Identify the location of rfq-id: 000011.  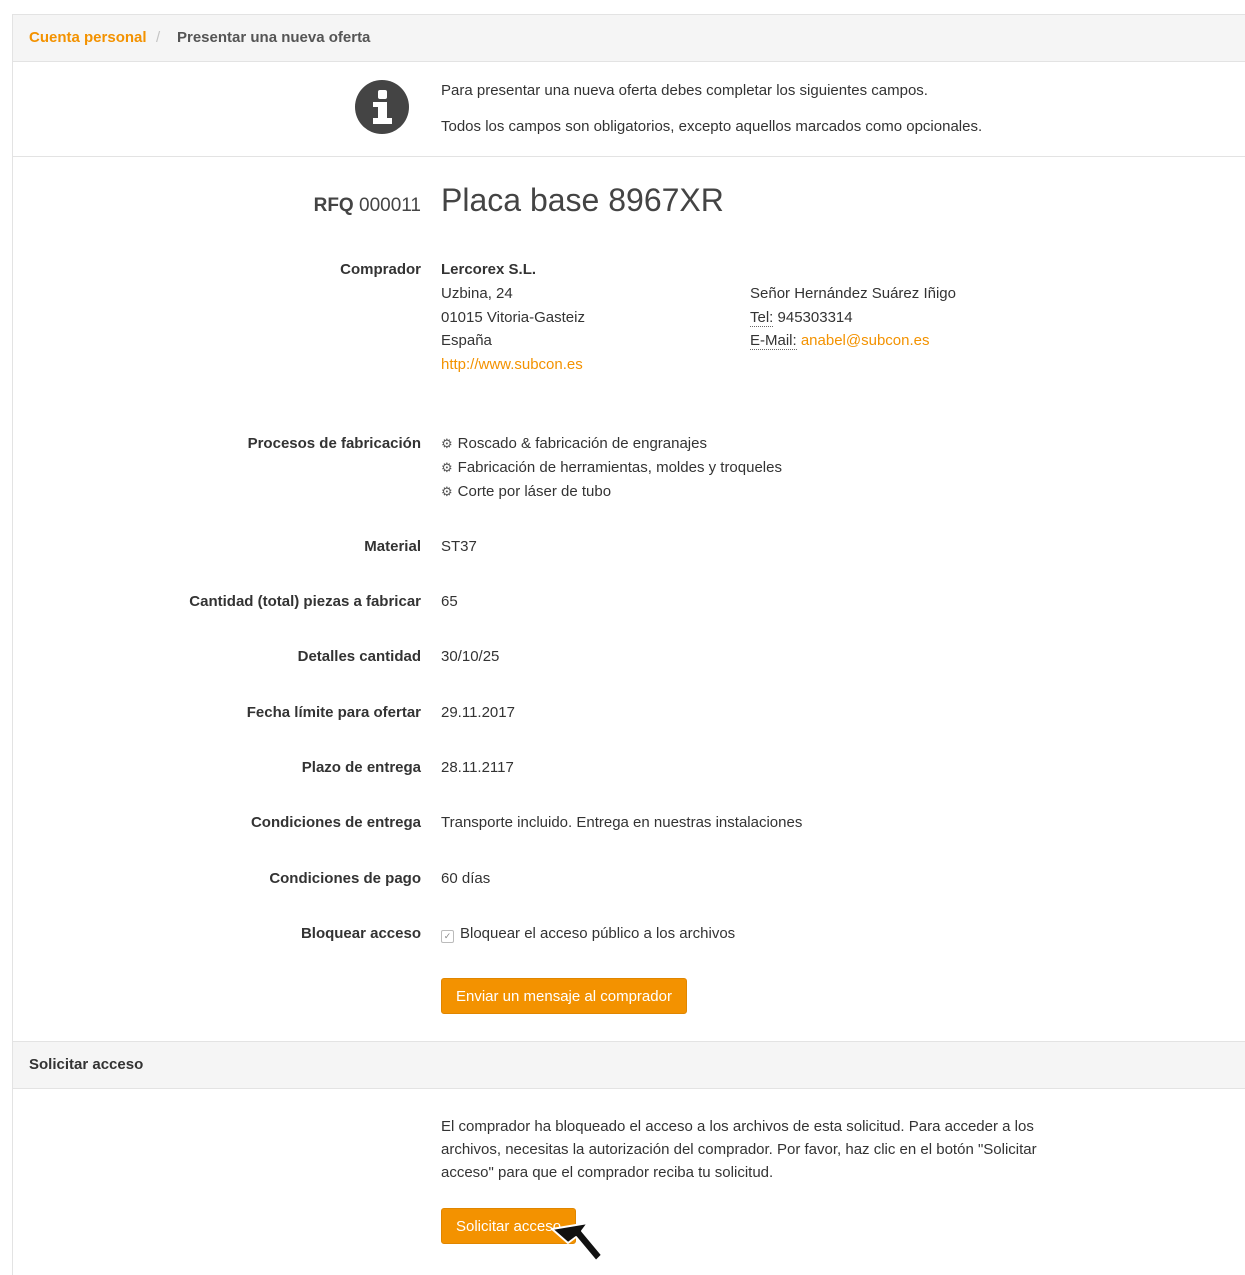
(390, 205).